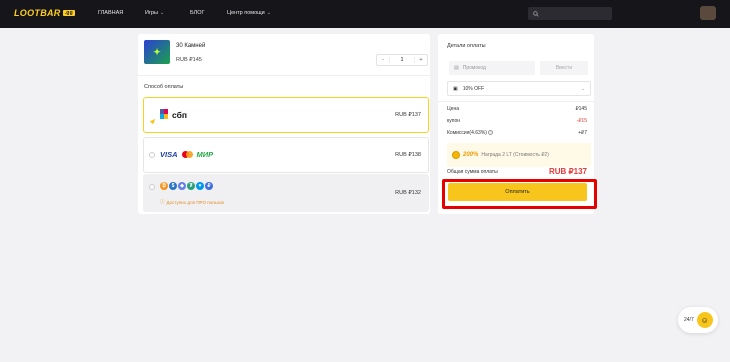 The width and height of the screenshot is (730, 362). What do you see at coordinates (536, 13) in the screenshot?
I see `search-icon` at bounding box center [536, 13].